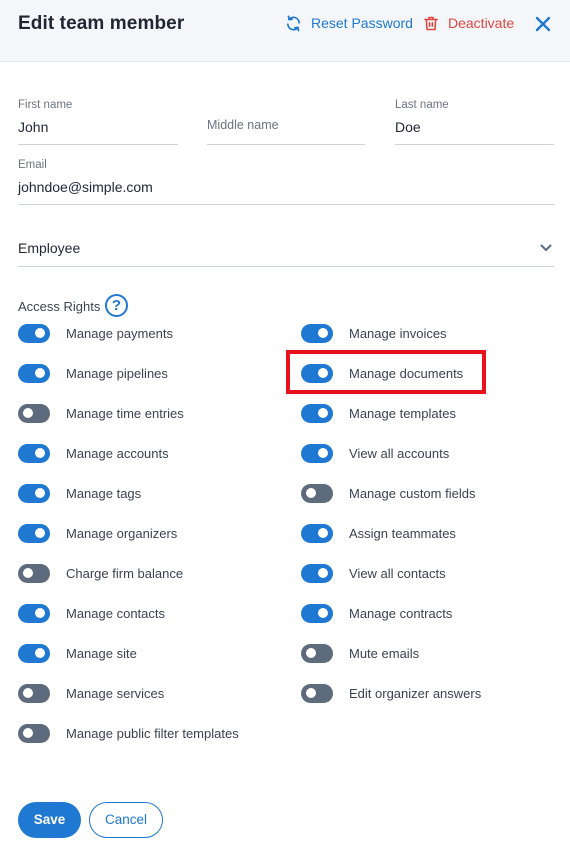 The width and height of the screenshot is (570, 854). I want to click on close-icon, so click(543, 24).